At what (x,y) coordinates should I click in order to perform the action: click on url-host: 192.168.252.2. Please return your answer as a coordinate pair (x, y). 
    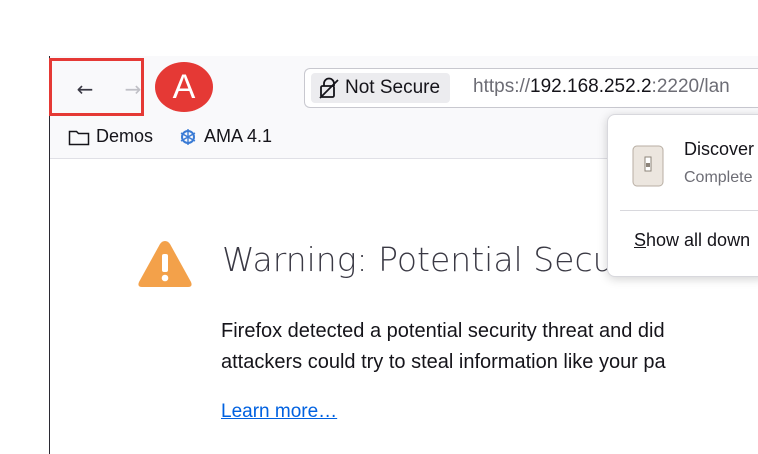
    Looking at the image, I should click on (591, 86).